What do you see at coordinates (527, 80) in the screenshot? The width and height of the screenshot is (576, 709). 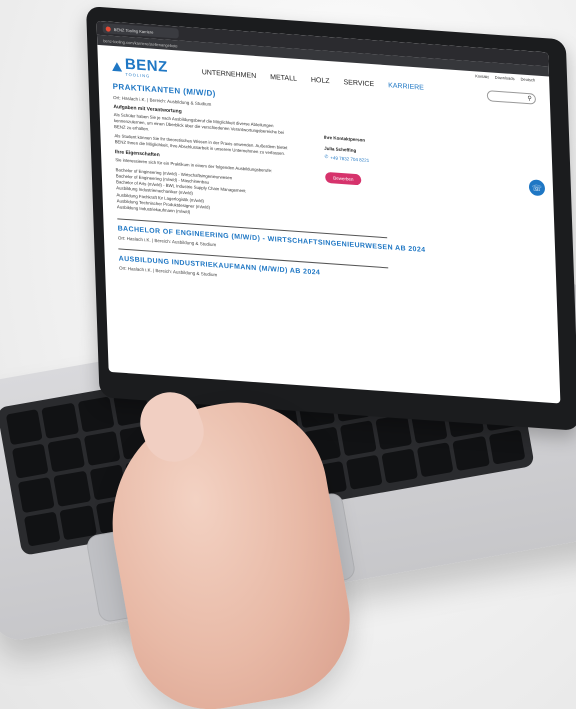 I see `language-selector: Deutsch` at bounding box center [527, 80].